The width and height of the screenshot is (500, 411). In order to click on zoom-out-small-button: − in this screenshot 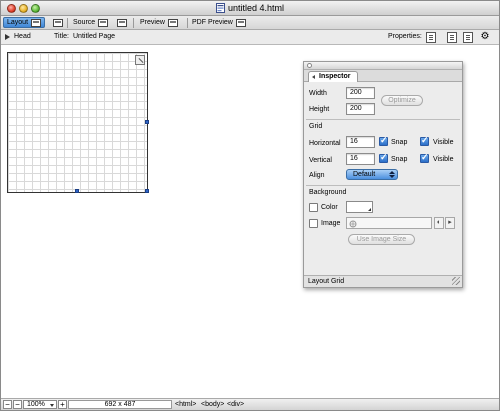, I will do `click(17, 404)`.